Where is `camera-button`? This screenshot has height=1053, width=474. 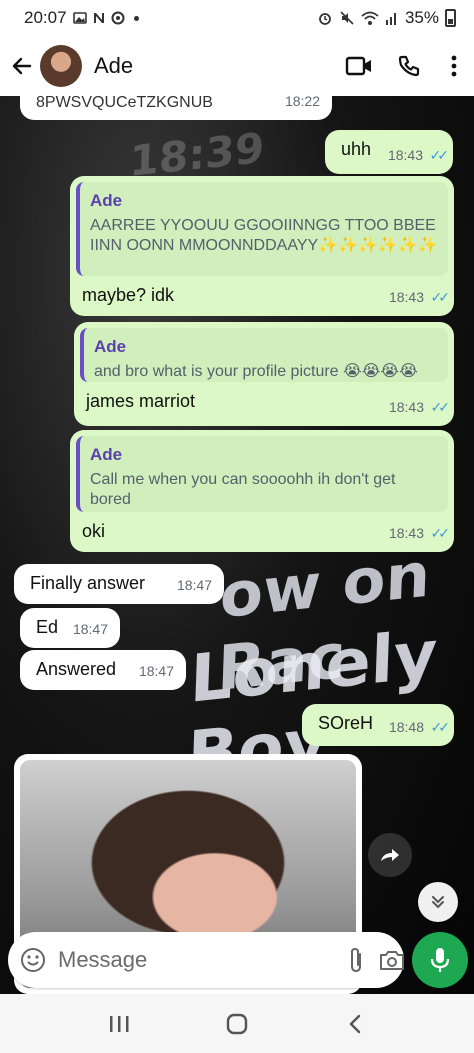 camera-button is located at coordinates (392, 960).